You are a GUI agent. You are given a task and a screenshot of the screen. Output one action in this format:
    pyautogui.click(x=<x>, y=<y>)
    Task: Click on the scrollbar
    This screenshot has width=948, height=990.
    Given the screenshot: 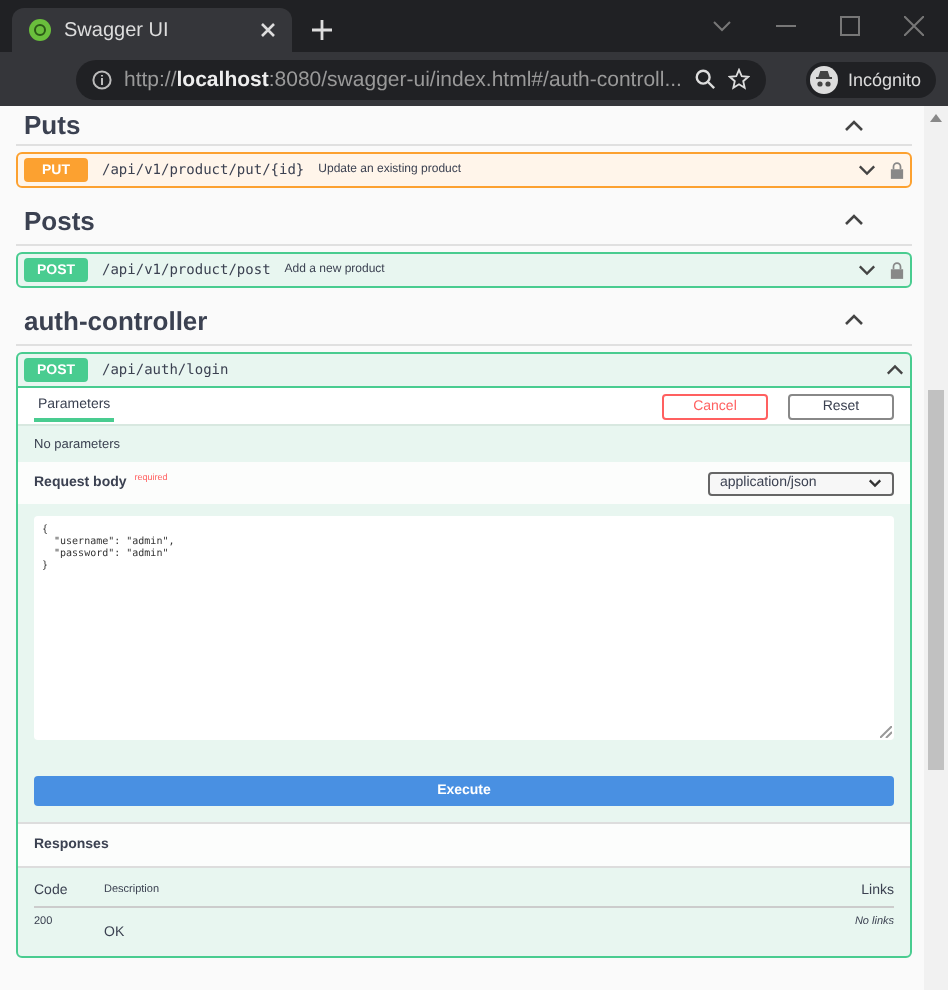 What is the action you would take?
    pyautogui.click(x=936, y=548)
    